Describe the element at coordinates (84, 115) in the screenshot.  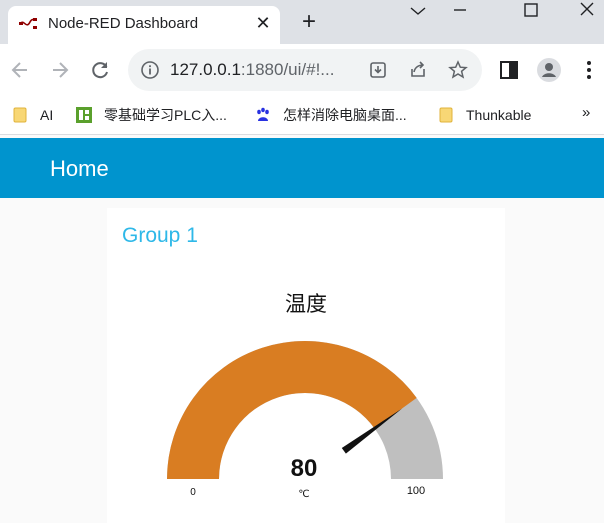
I see `site-favicon` at that location.